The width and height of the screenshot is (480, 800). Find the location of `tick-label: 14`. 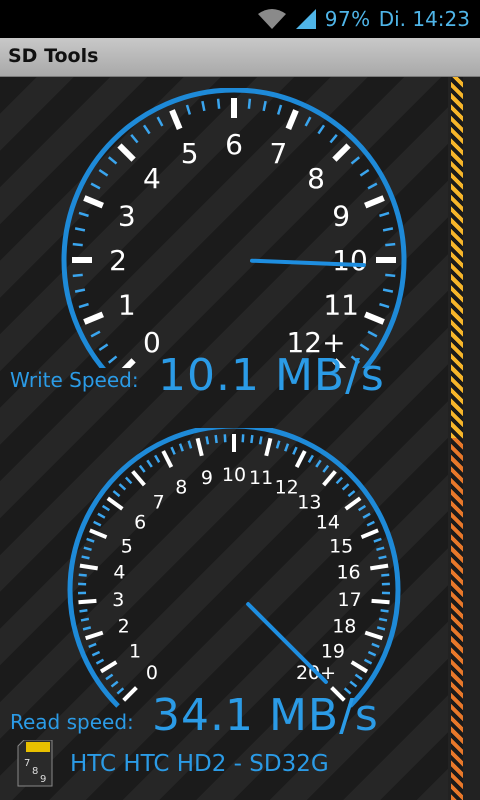

tick-label: 14 is located at coordinates (328, 523).